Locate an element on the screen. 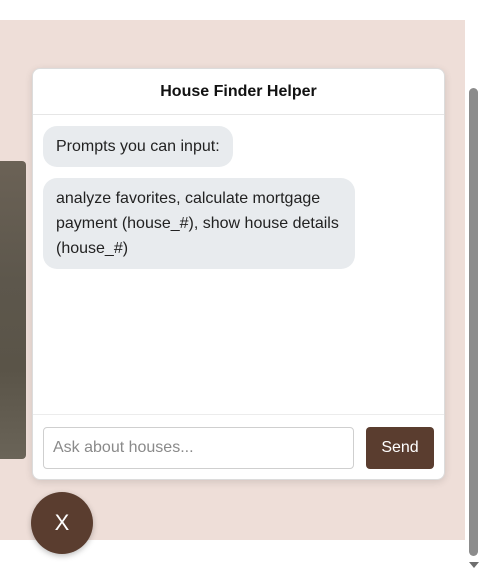 This screenshot has height=573, width=481. chat-input is located at coordinates (198, 448).